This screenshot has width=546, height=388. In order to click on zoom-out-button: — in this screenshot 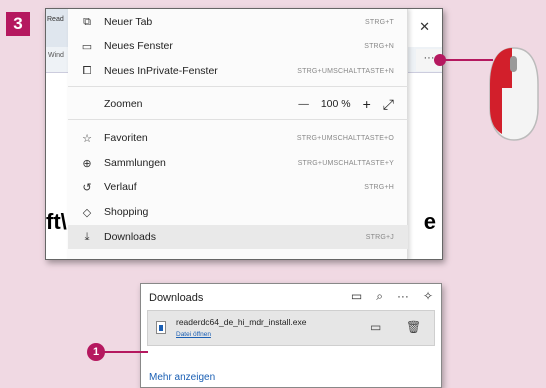, I will do `click(303, 104)`.